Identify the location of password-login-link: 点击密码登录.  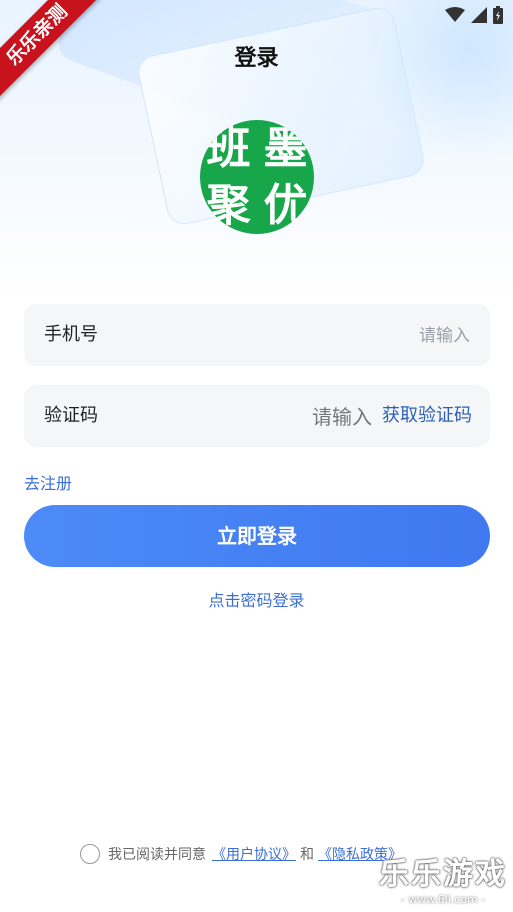
(256, 599).